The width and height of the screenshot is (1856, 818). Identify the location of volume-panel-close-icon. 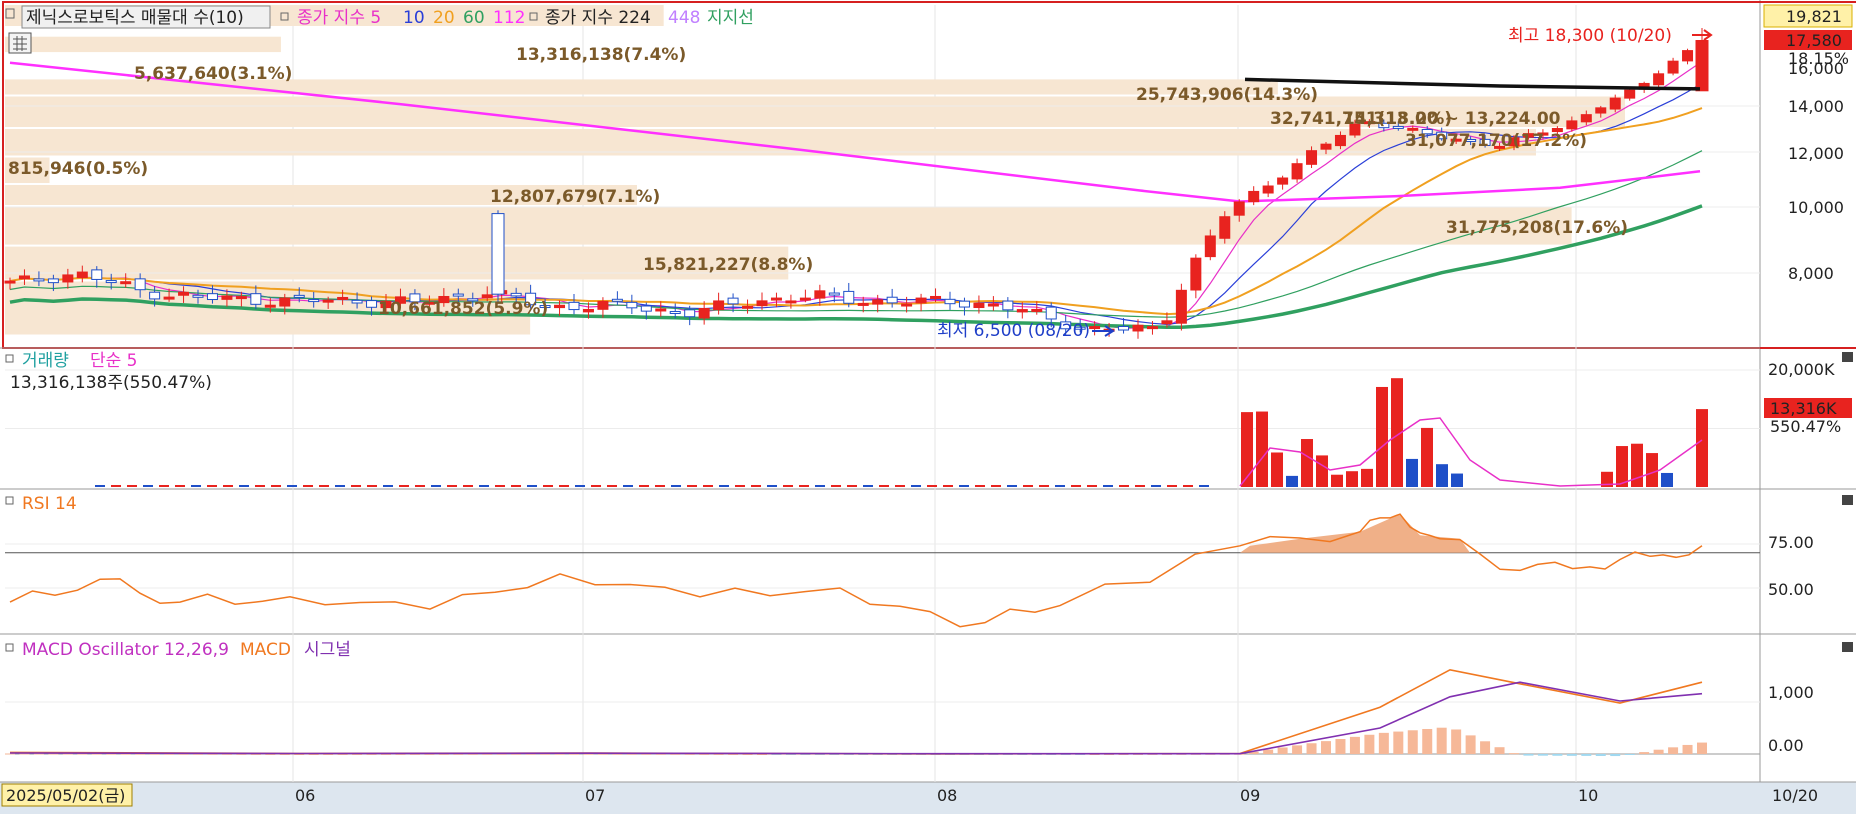
(1847, 357).